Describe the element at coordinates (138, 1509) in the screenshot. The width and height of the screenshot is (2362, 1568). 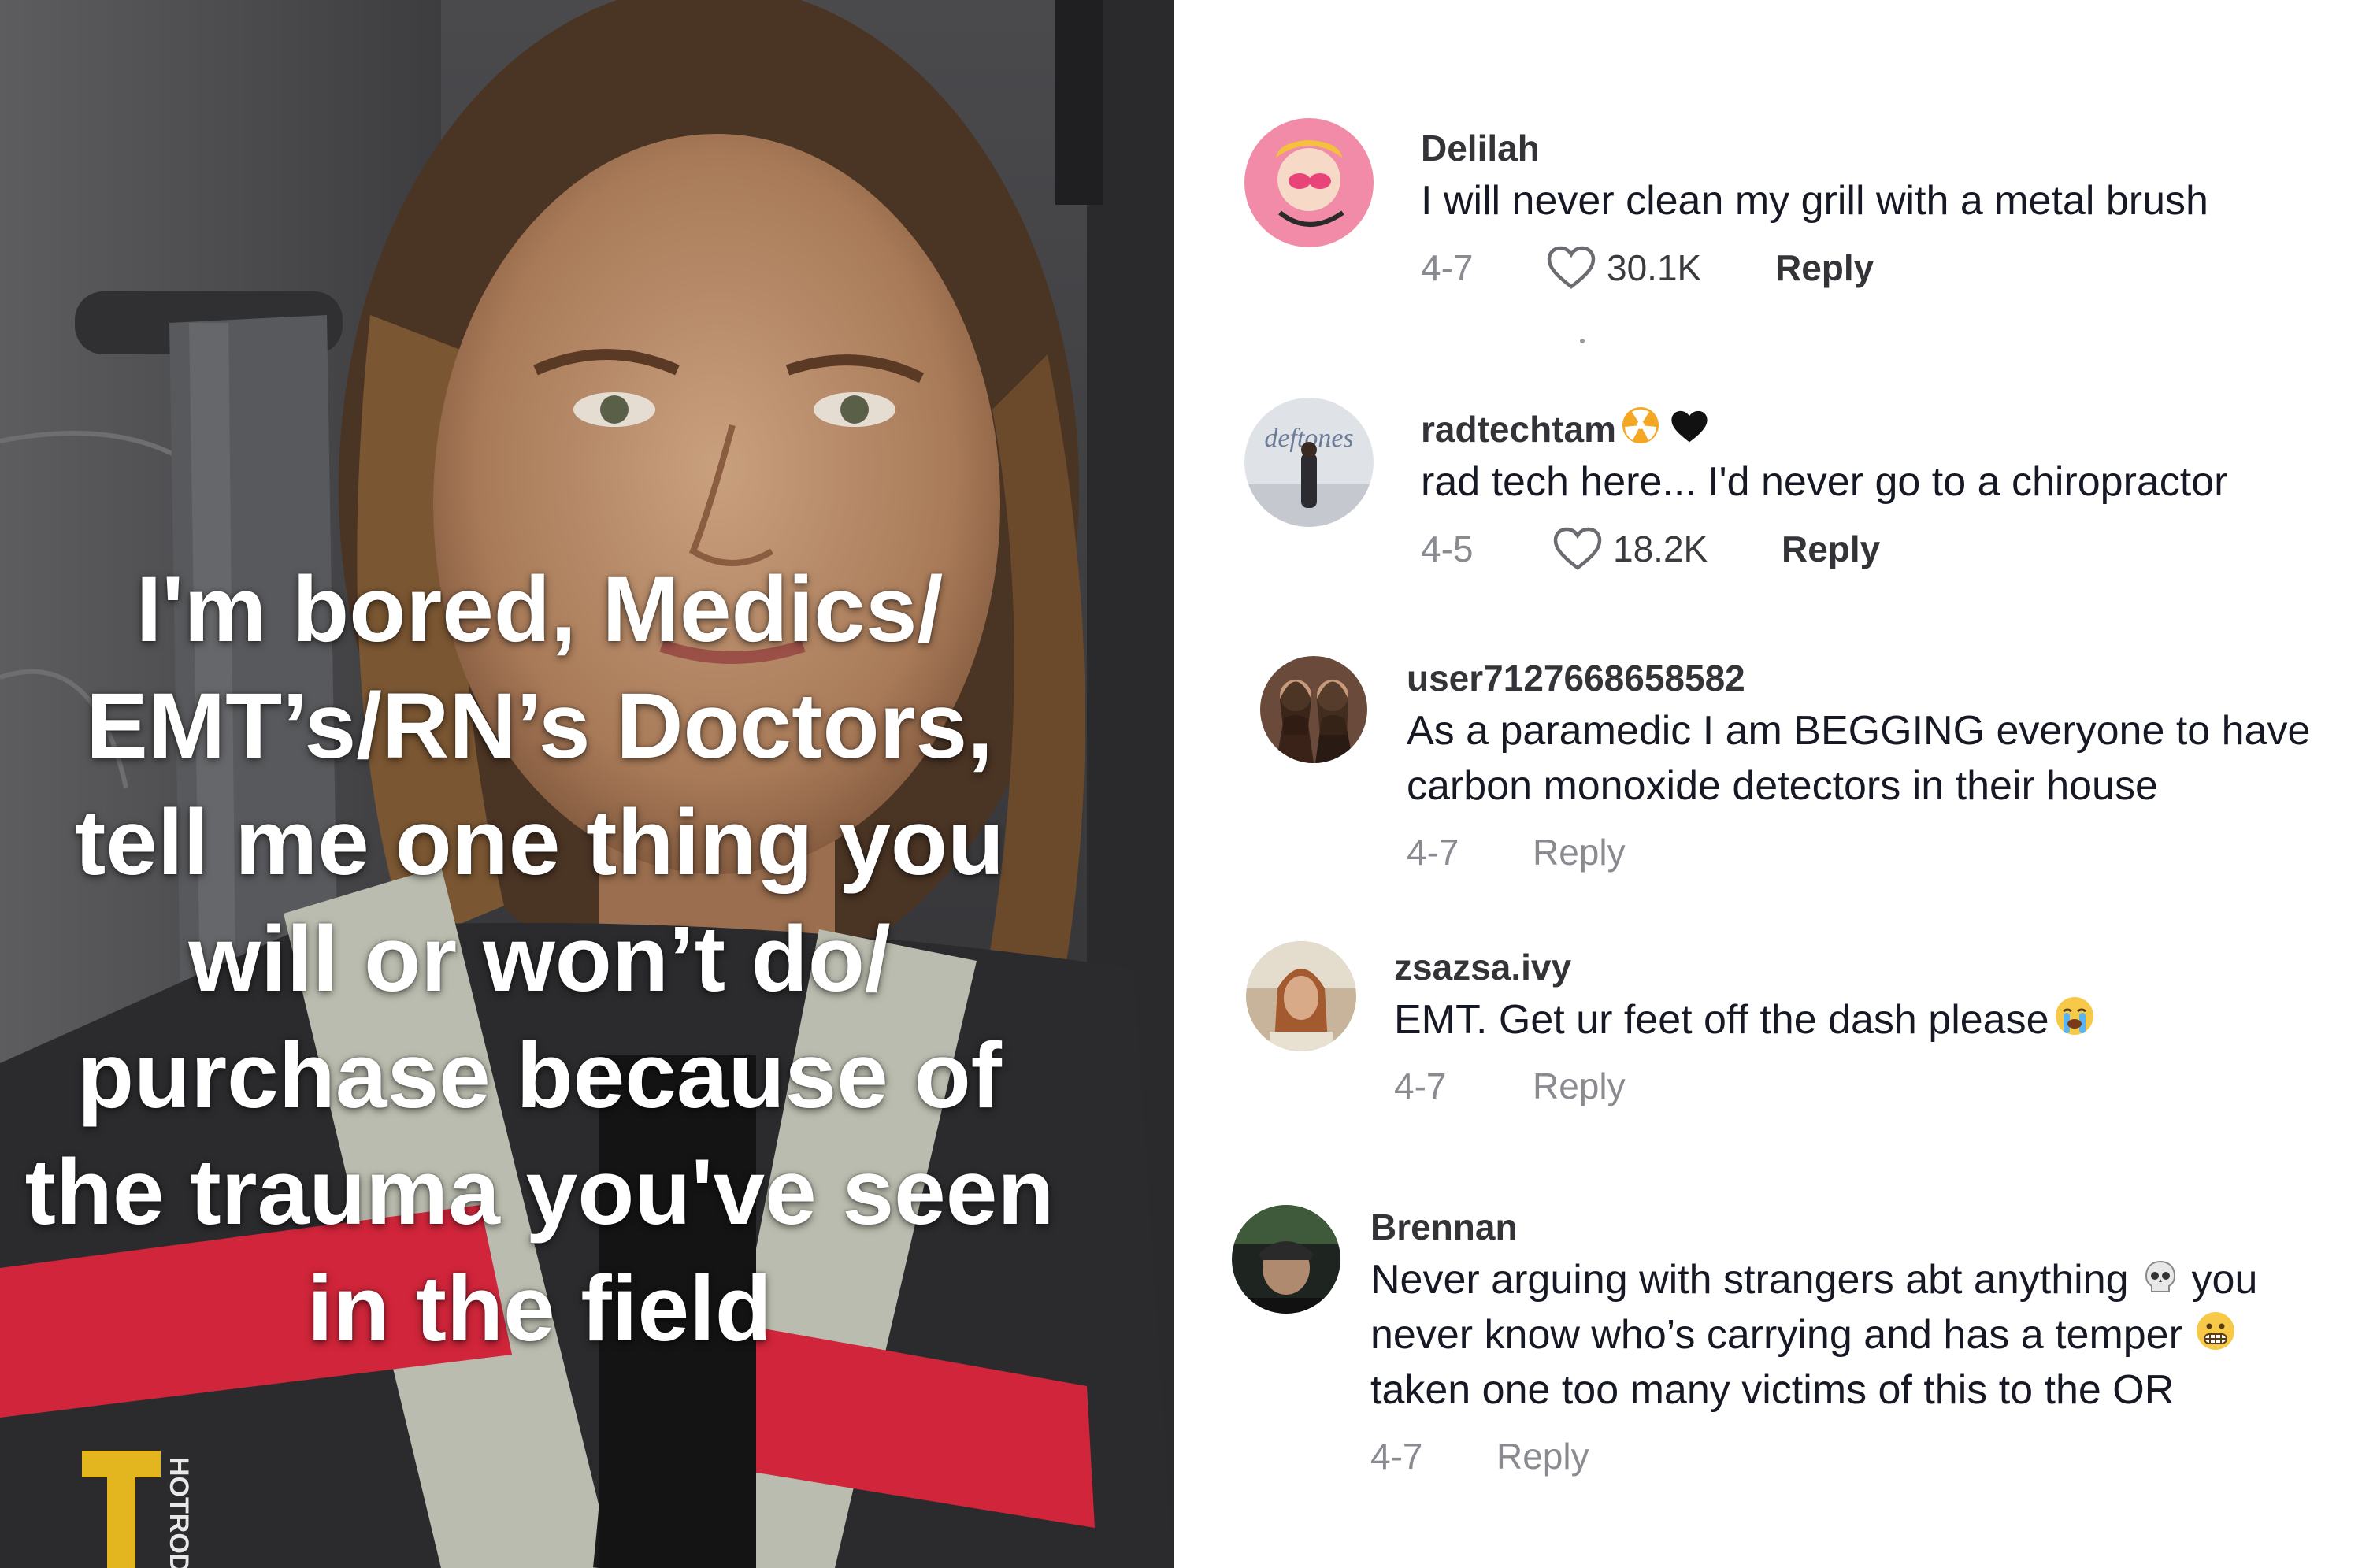
I see `jacket-logo-image: HOTROD` at that location.